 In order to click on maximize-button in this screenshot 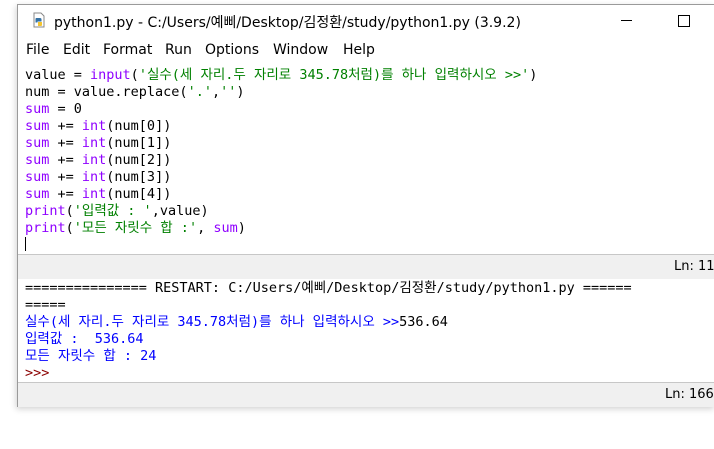, I will do `click(684, 20)`.